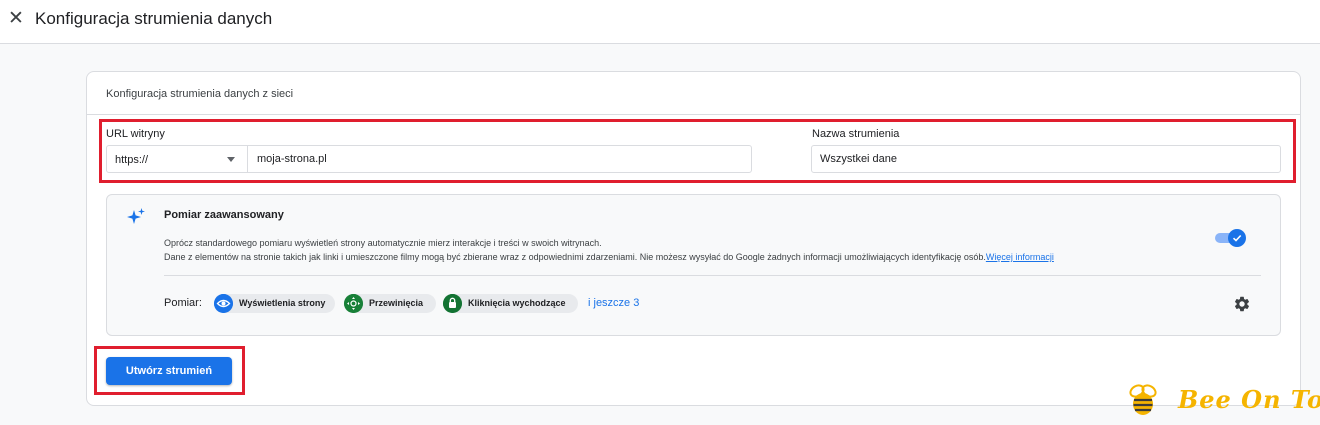 The image size is (1320, 425). Describe the element at coordinates (500, 159) in the screenshot. I see `url-input` at that location.